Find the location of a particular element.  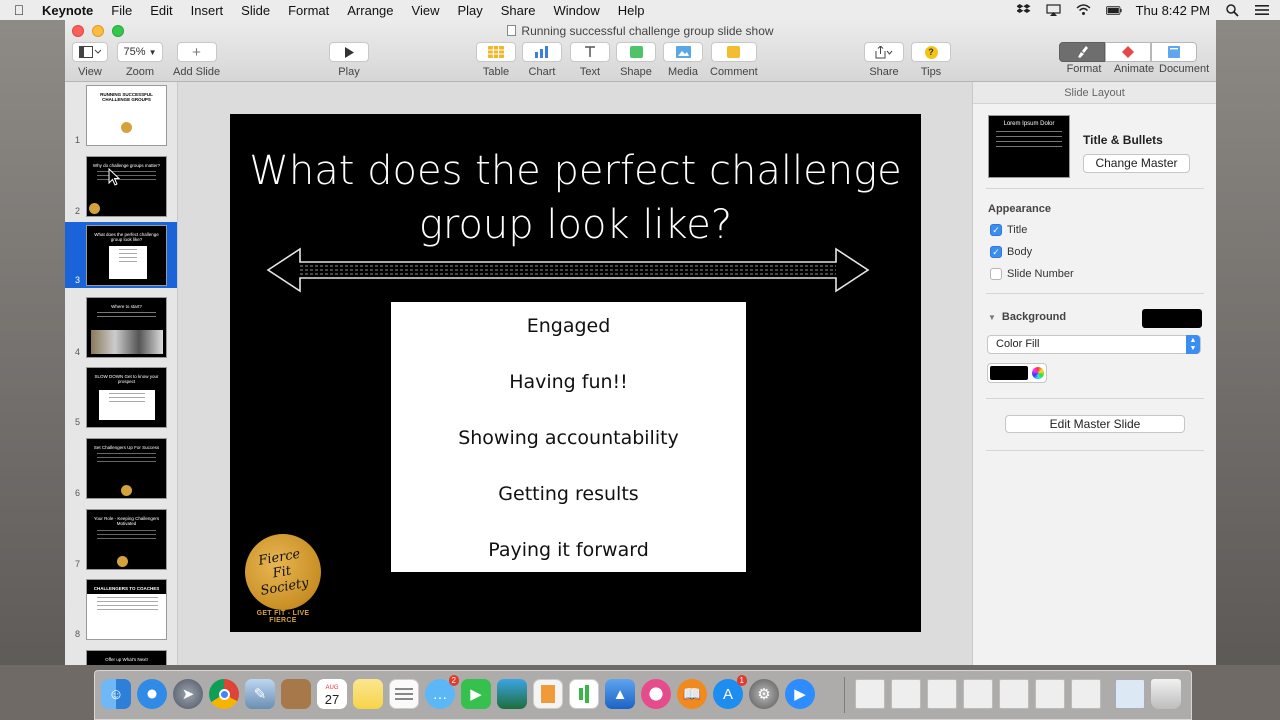

calendar-icon: AUG 27 is located at coordinates (332, 694).